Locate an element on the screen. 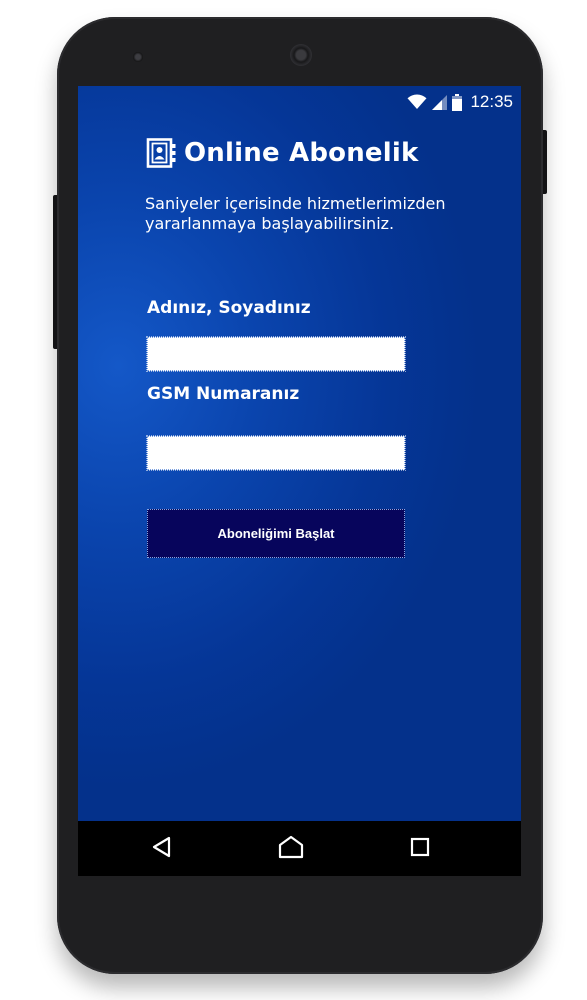 The height and width of the screenshot is (1000, 587). status-time: 12:35 is located at coordinates (491, 101).